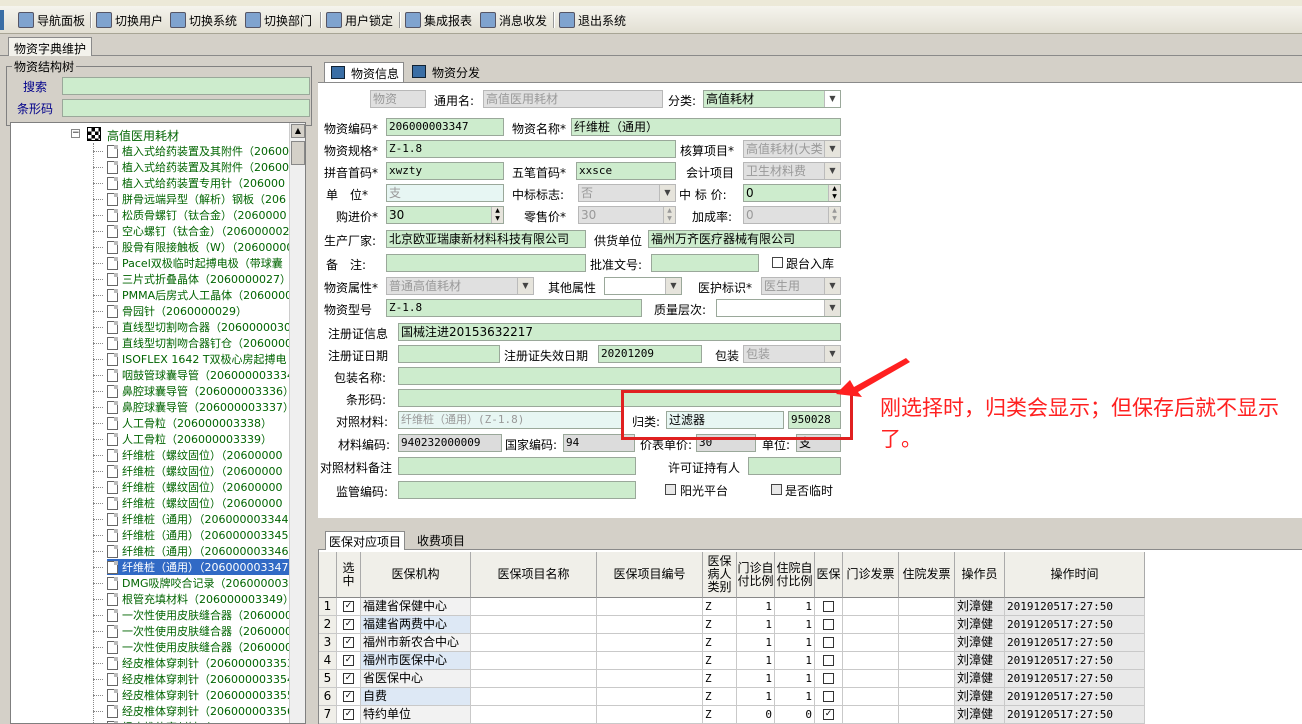 The image size is (1302, 724). I want to click on ref-note-field, so click(517, 466).